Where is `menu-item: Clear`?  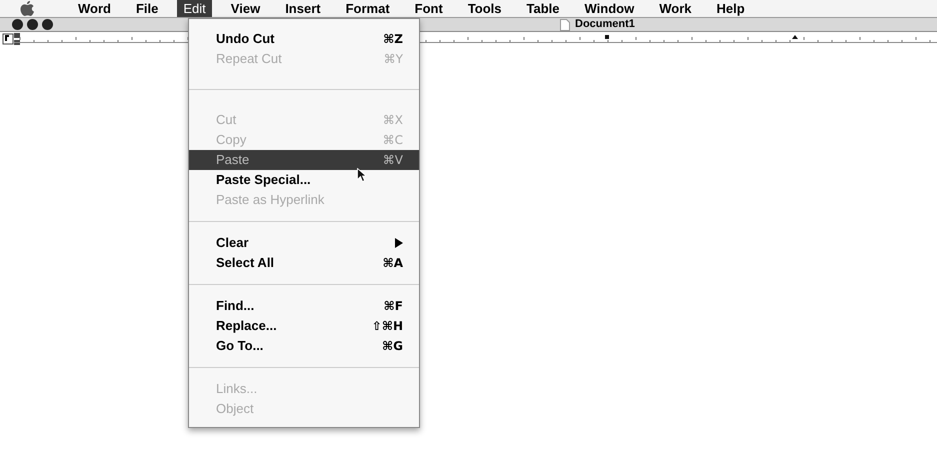 menu-item: Clear is located at coordinates (304, 243).